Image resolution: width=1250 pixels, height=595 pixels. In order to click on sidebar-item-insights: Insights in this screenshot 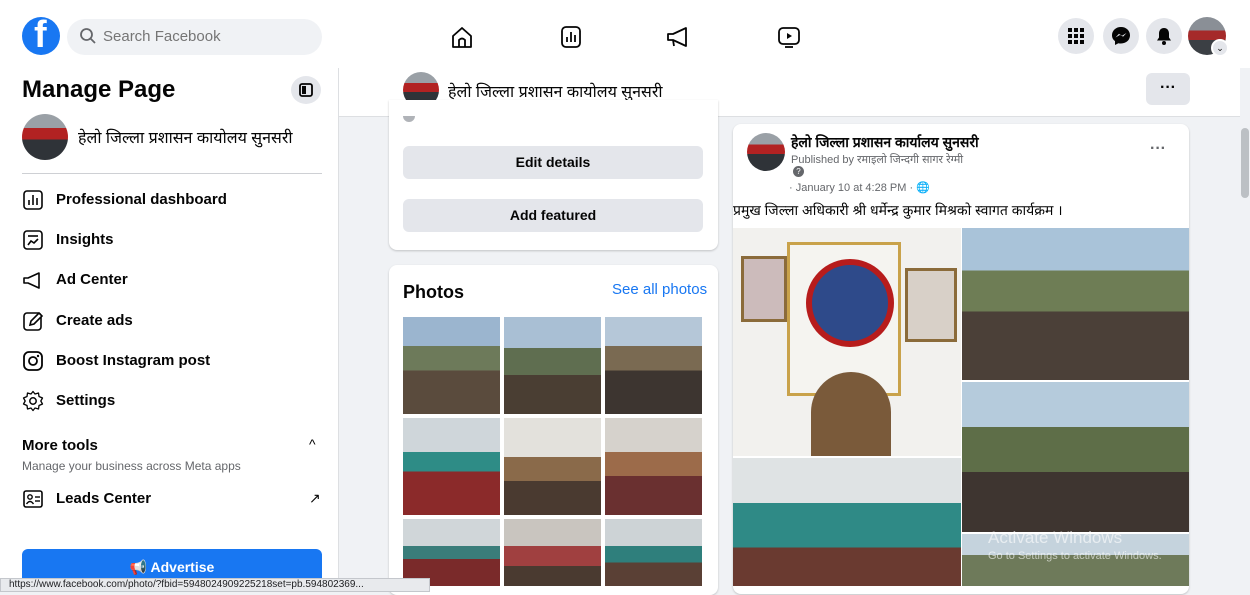, I will do `click(172, 241)`.